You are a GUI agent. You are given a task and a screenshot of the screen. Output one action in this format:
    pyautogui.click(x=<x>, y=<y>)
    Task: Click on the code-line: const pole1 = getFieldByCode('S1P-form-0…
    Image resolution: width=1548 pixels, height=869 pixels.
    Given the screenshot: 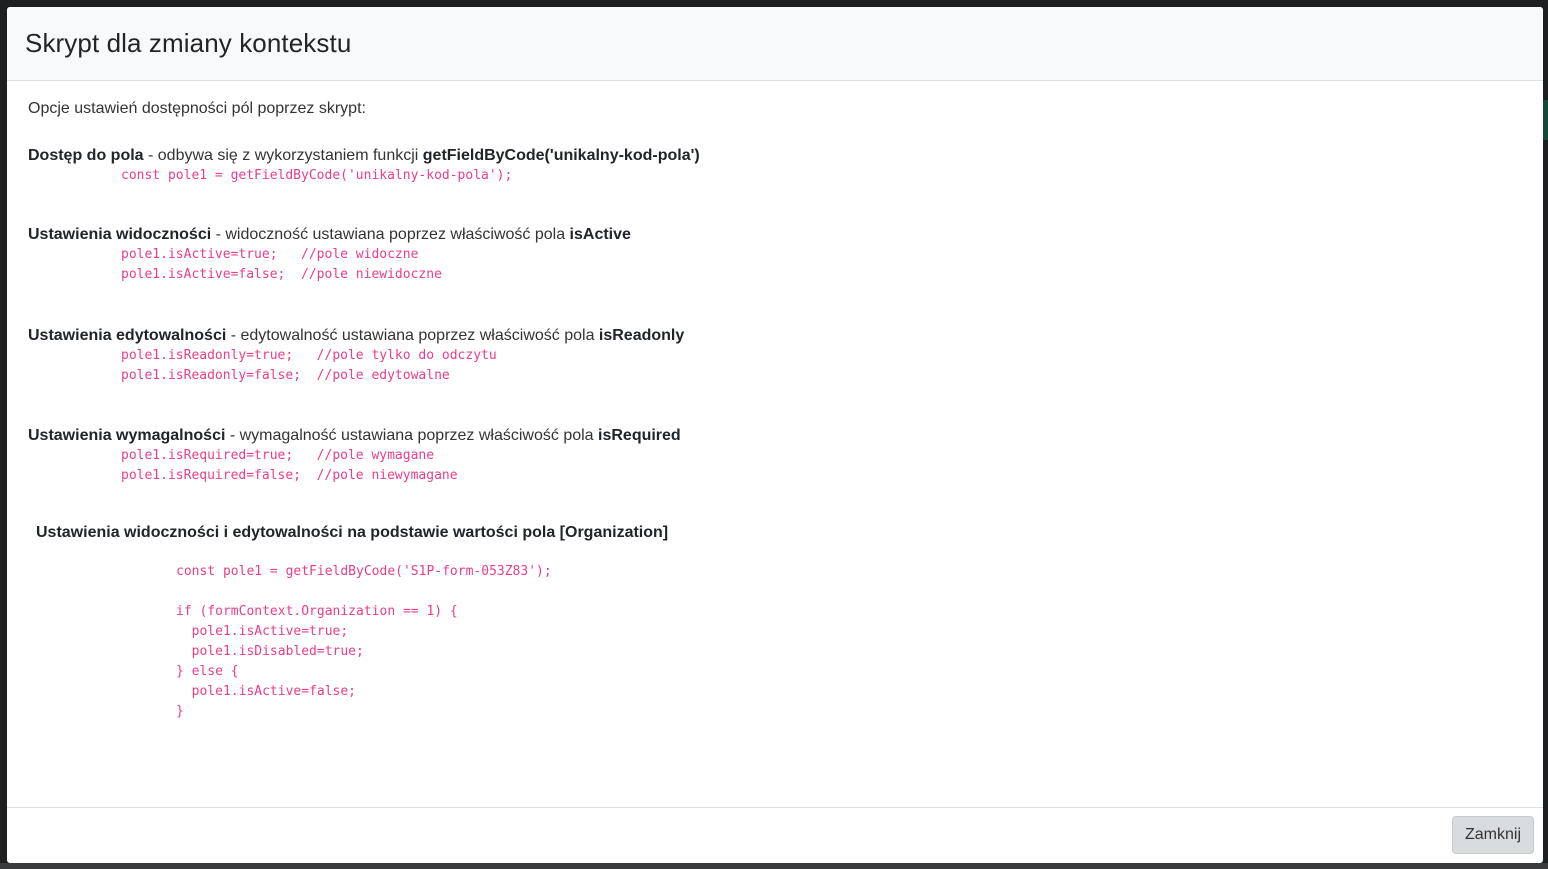 What is the action you would take?
    pyautogui.click(x=364, y=571)
    